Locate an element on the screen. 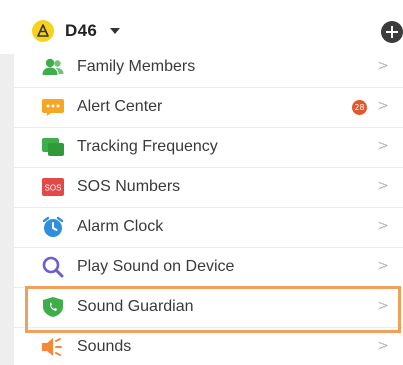 Image resolution: width=403 pixels, height=365 pixels. menu-item-play-sound: Play Sound on Device > is located at coordinates (208, 268).